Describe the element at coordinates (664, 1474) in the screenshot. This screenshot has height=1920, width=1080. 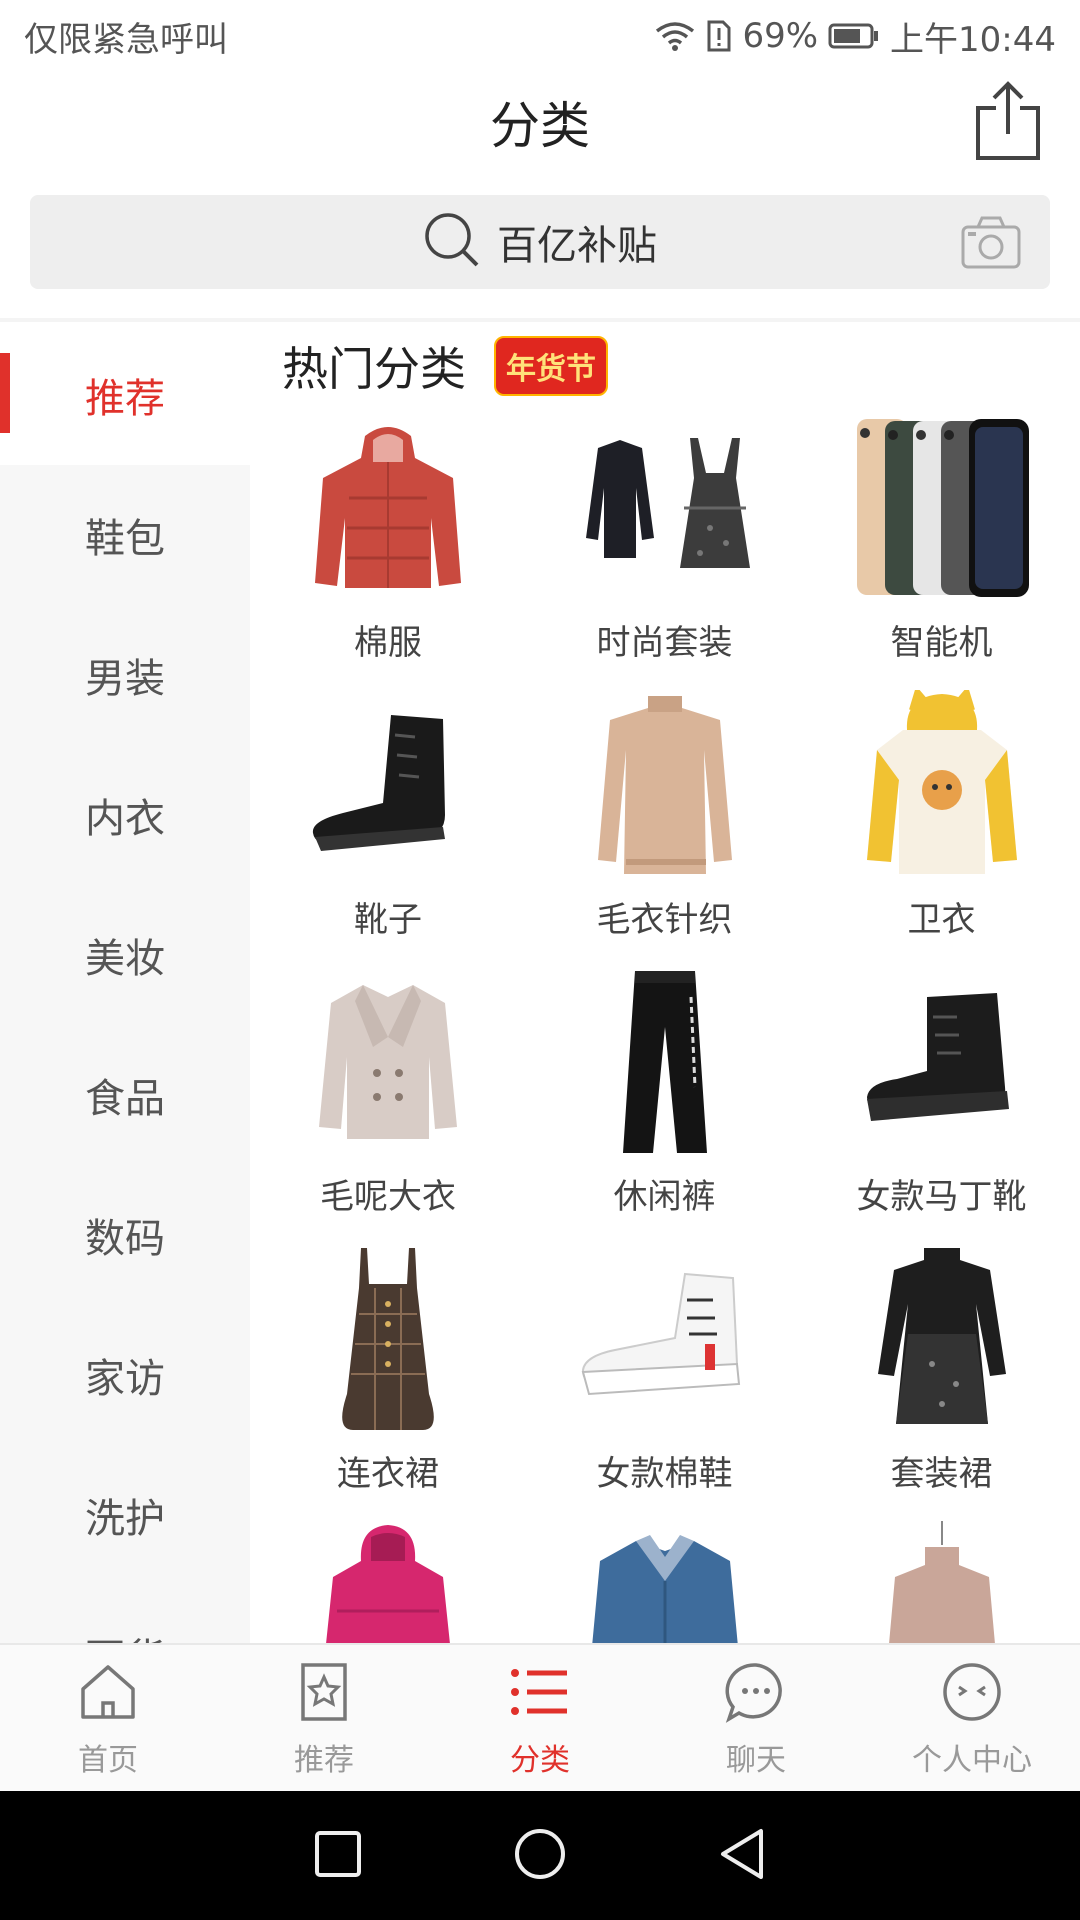
I see `category-label: 女款棉鞋` at that location.